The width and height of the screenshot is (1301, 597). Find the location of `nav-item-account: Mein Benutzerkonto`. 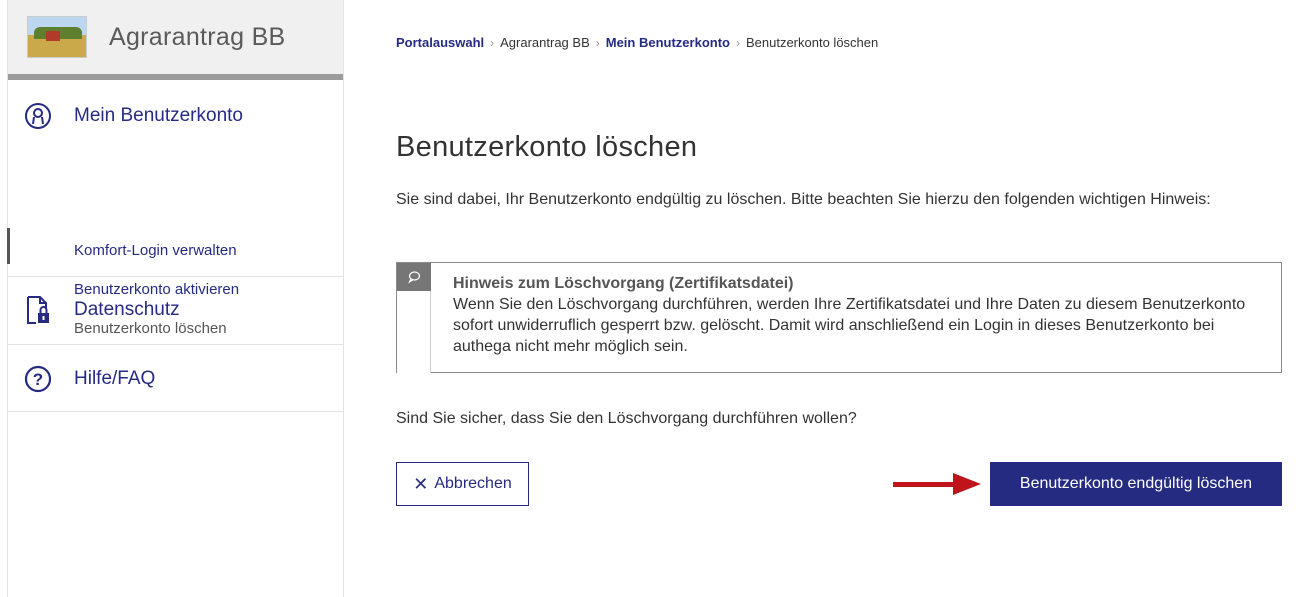

nav-item-account: Mein Benutzerkonto is located at coordinates (175, 105).